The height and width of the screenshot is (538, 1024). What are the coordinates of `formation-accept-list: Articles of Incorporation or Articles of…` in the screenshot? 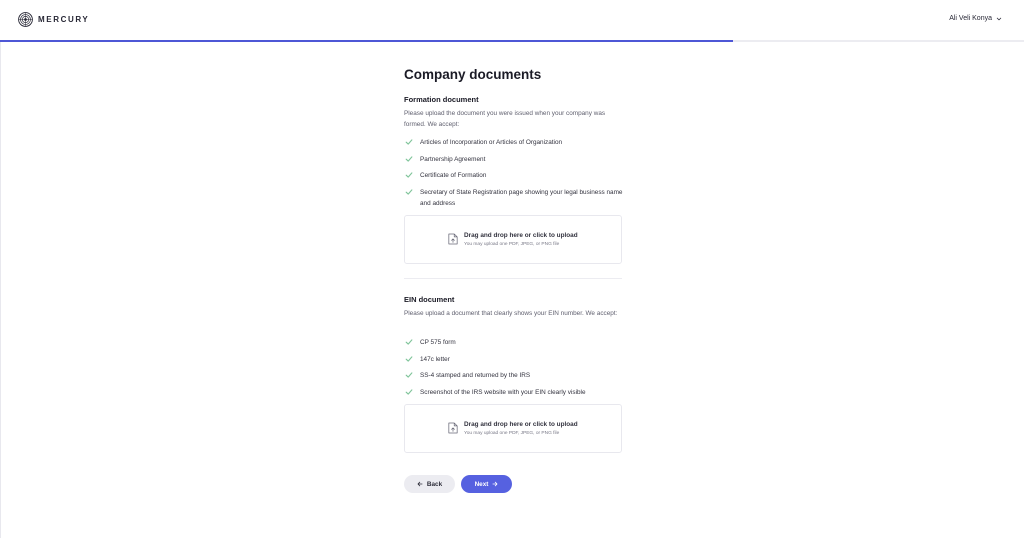 It's located at (514, 173).